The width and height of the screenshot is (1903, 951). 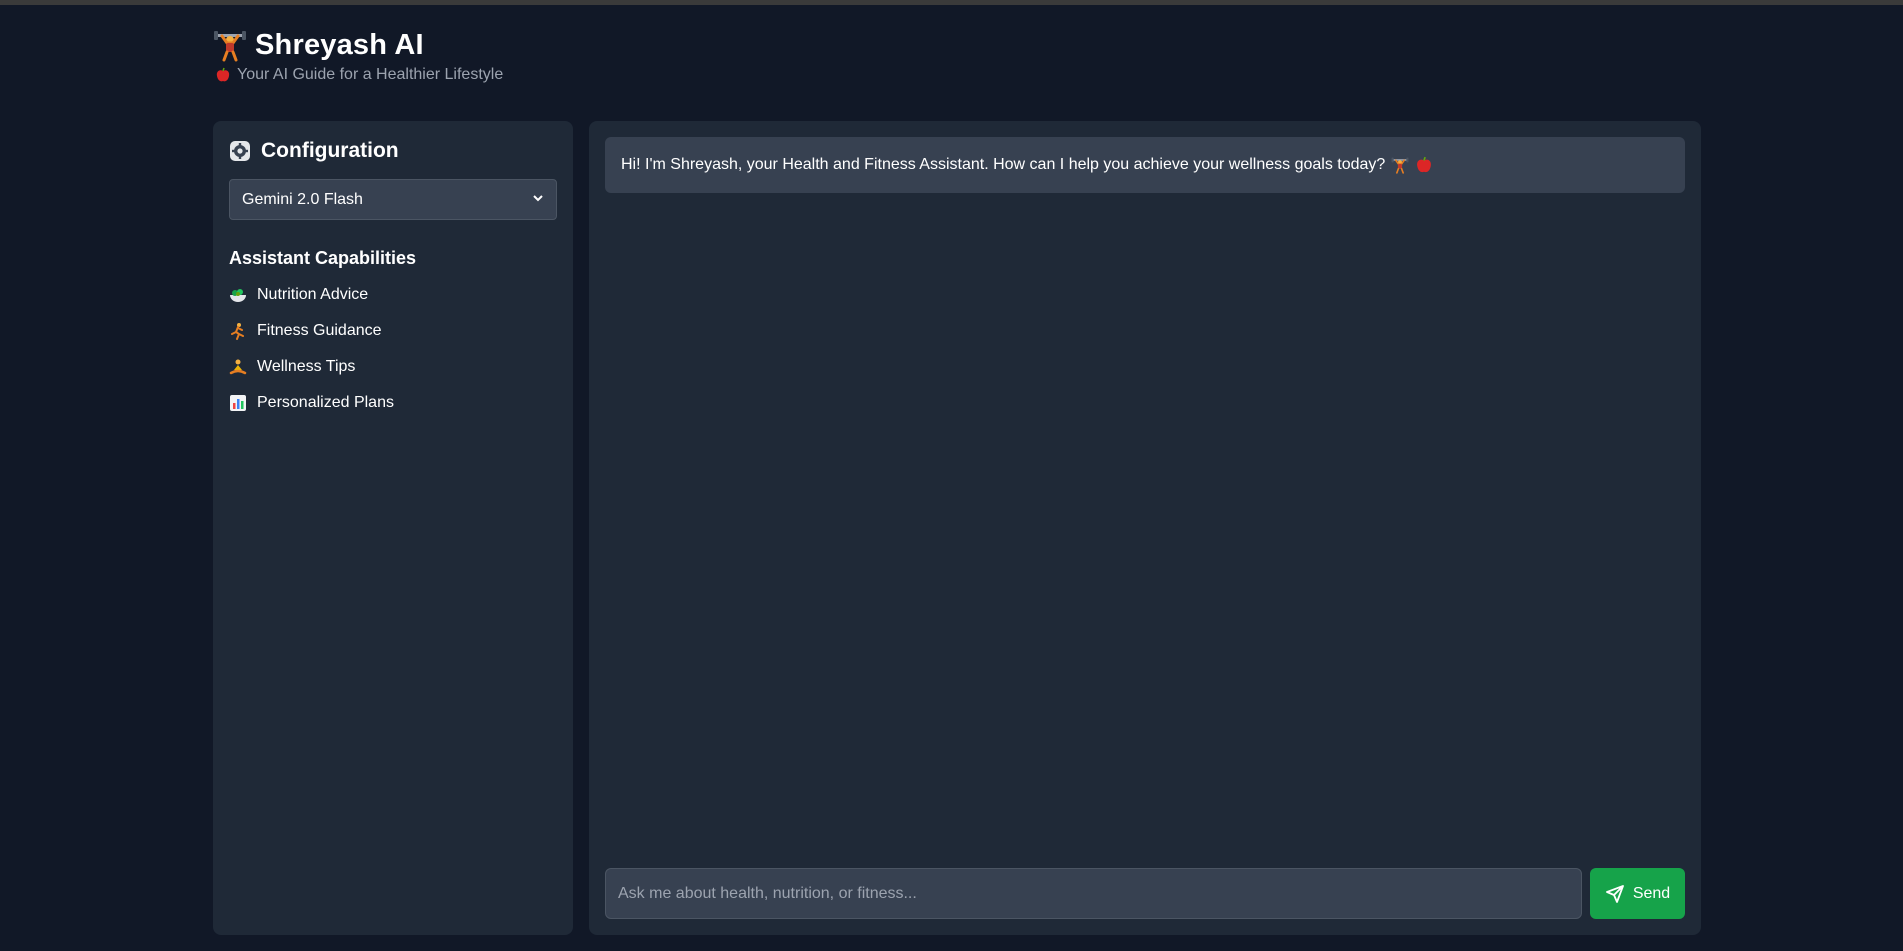 What do you see at coordinates (302, 199) in the screenshot?
I see `model-select-value: Gemini 2.0 Flash` at bounding box center [302, 199].